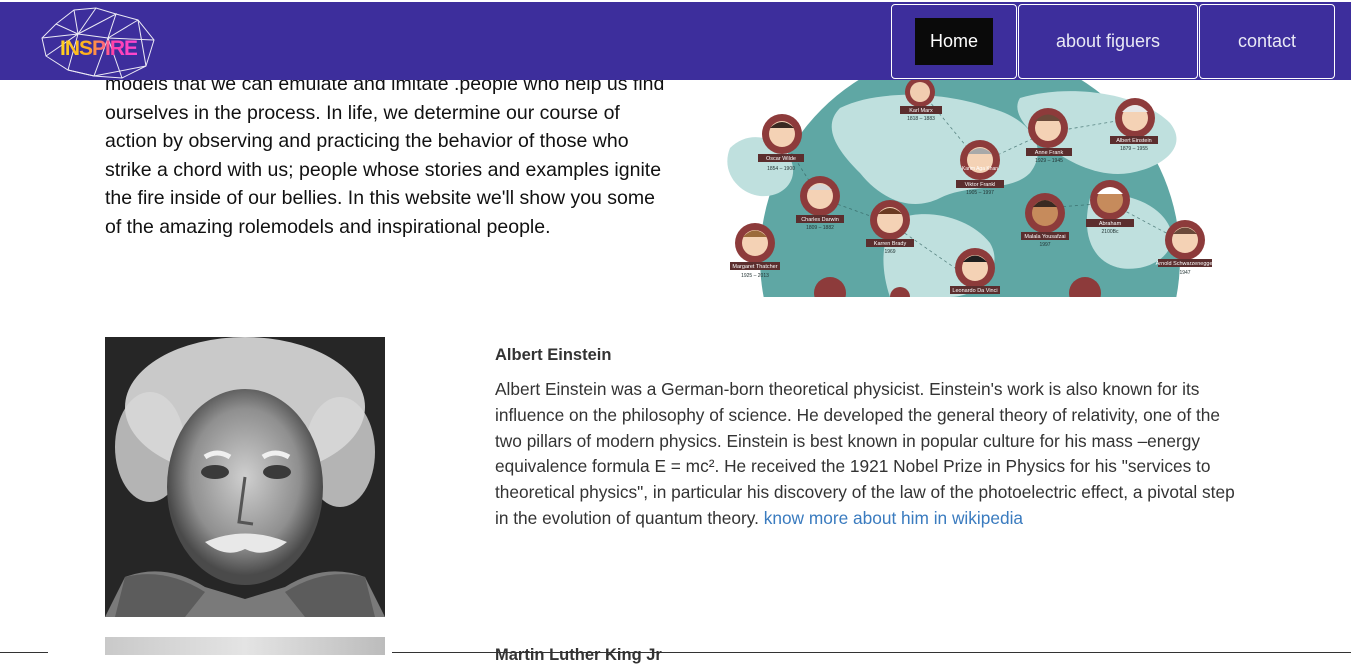 The width and height of the screenshot is (1351, 665). What do you see at coordinates (781, 169) in the screenshot?
I see `svg-text: 1854 – 1900` at bounding box center [781, 169].